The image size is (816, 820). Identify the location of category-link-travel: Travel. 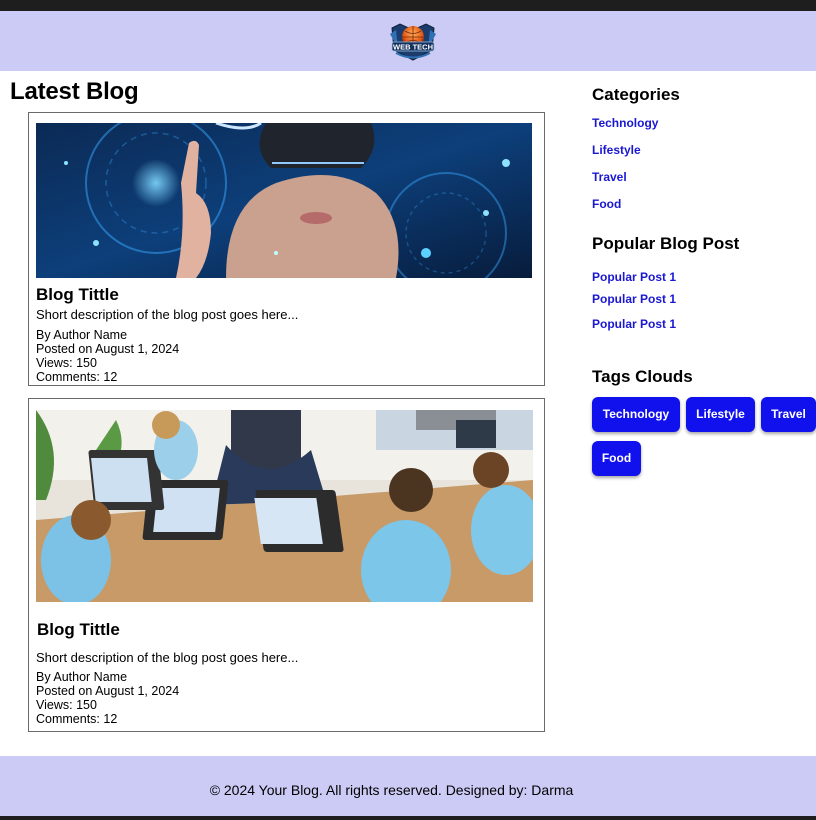
(609, 177).